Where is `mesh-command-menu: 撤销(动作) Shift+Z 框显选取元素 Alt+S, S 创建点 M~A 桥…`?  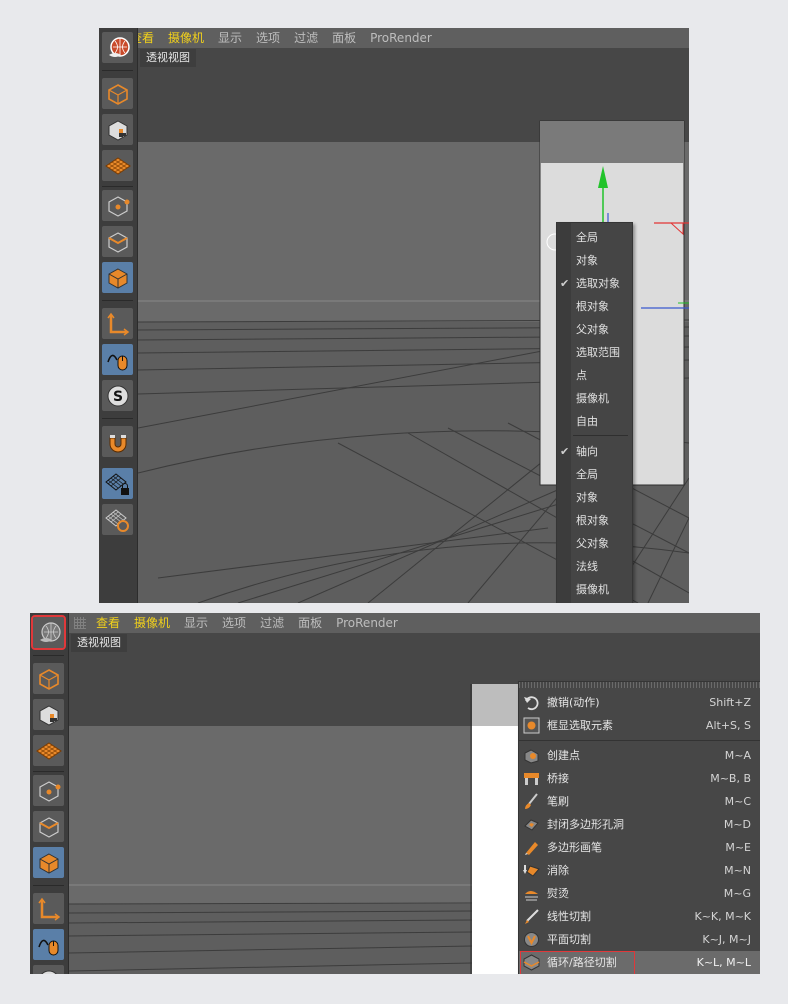 mesh-command-menu: 撤销(动作) Shift+Z 框显选取元素 Alt+S, S 创建点 M~A 桥… is located at coordinates (639, 827).